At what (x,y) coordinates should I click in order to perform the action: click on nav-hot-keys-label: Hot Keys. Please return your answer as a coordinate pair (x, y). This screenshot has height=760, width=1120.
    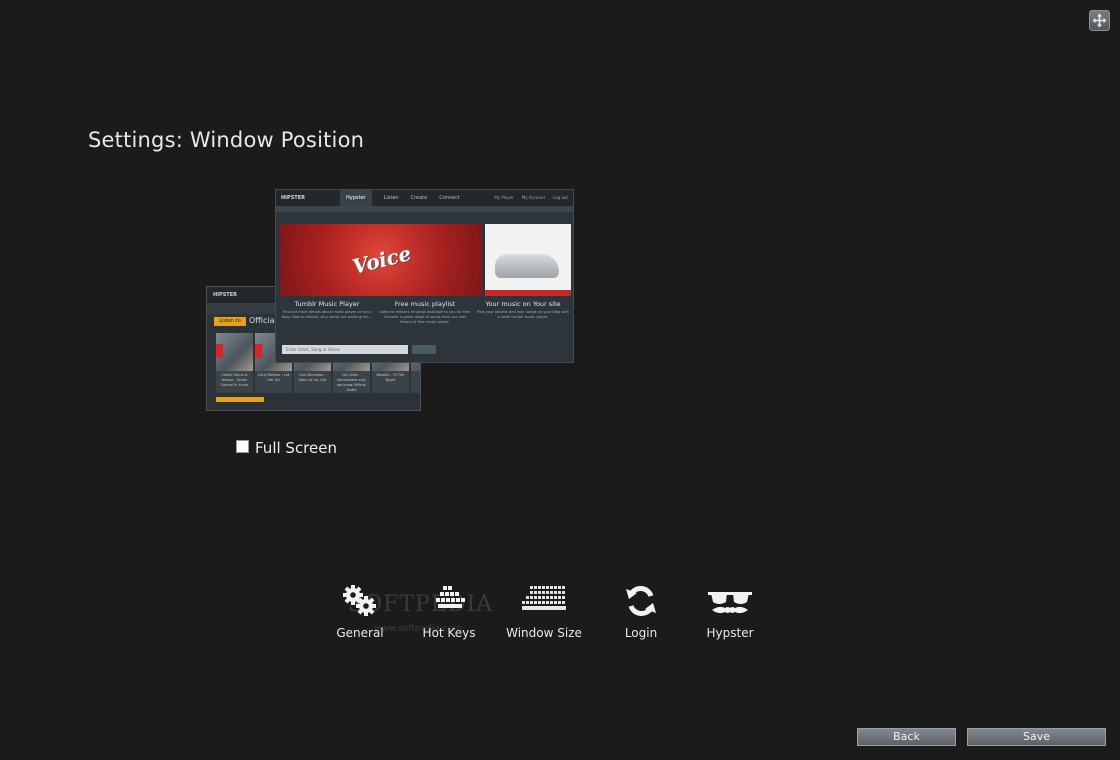
    Looking at the image, I should click on (449, 633).